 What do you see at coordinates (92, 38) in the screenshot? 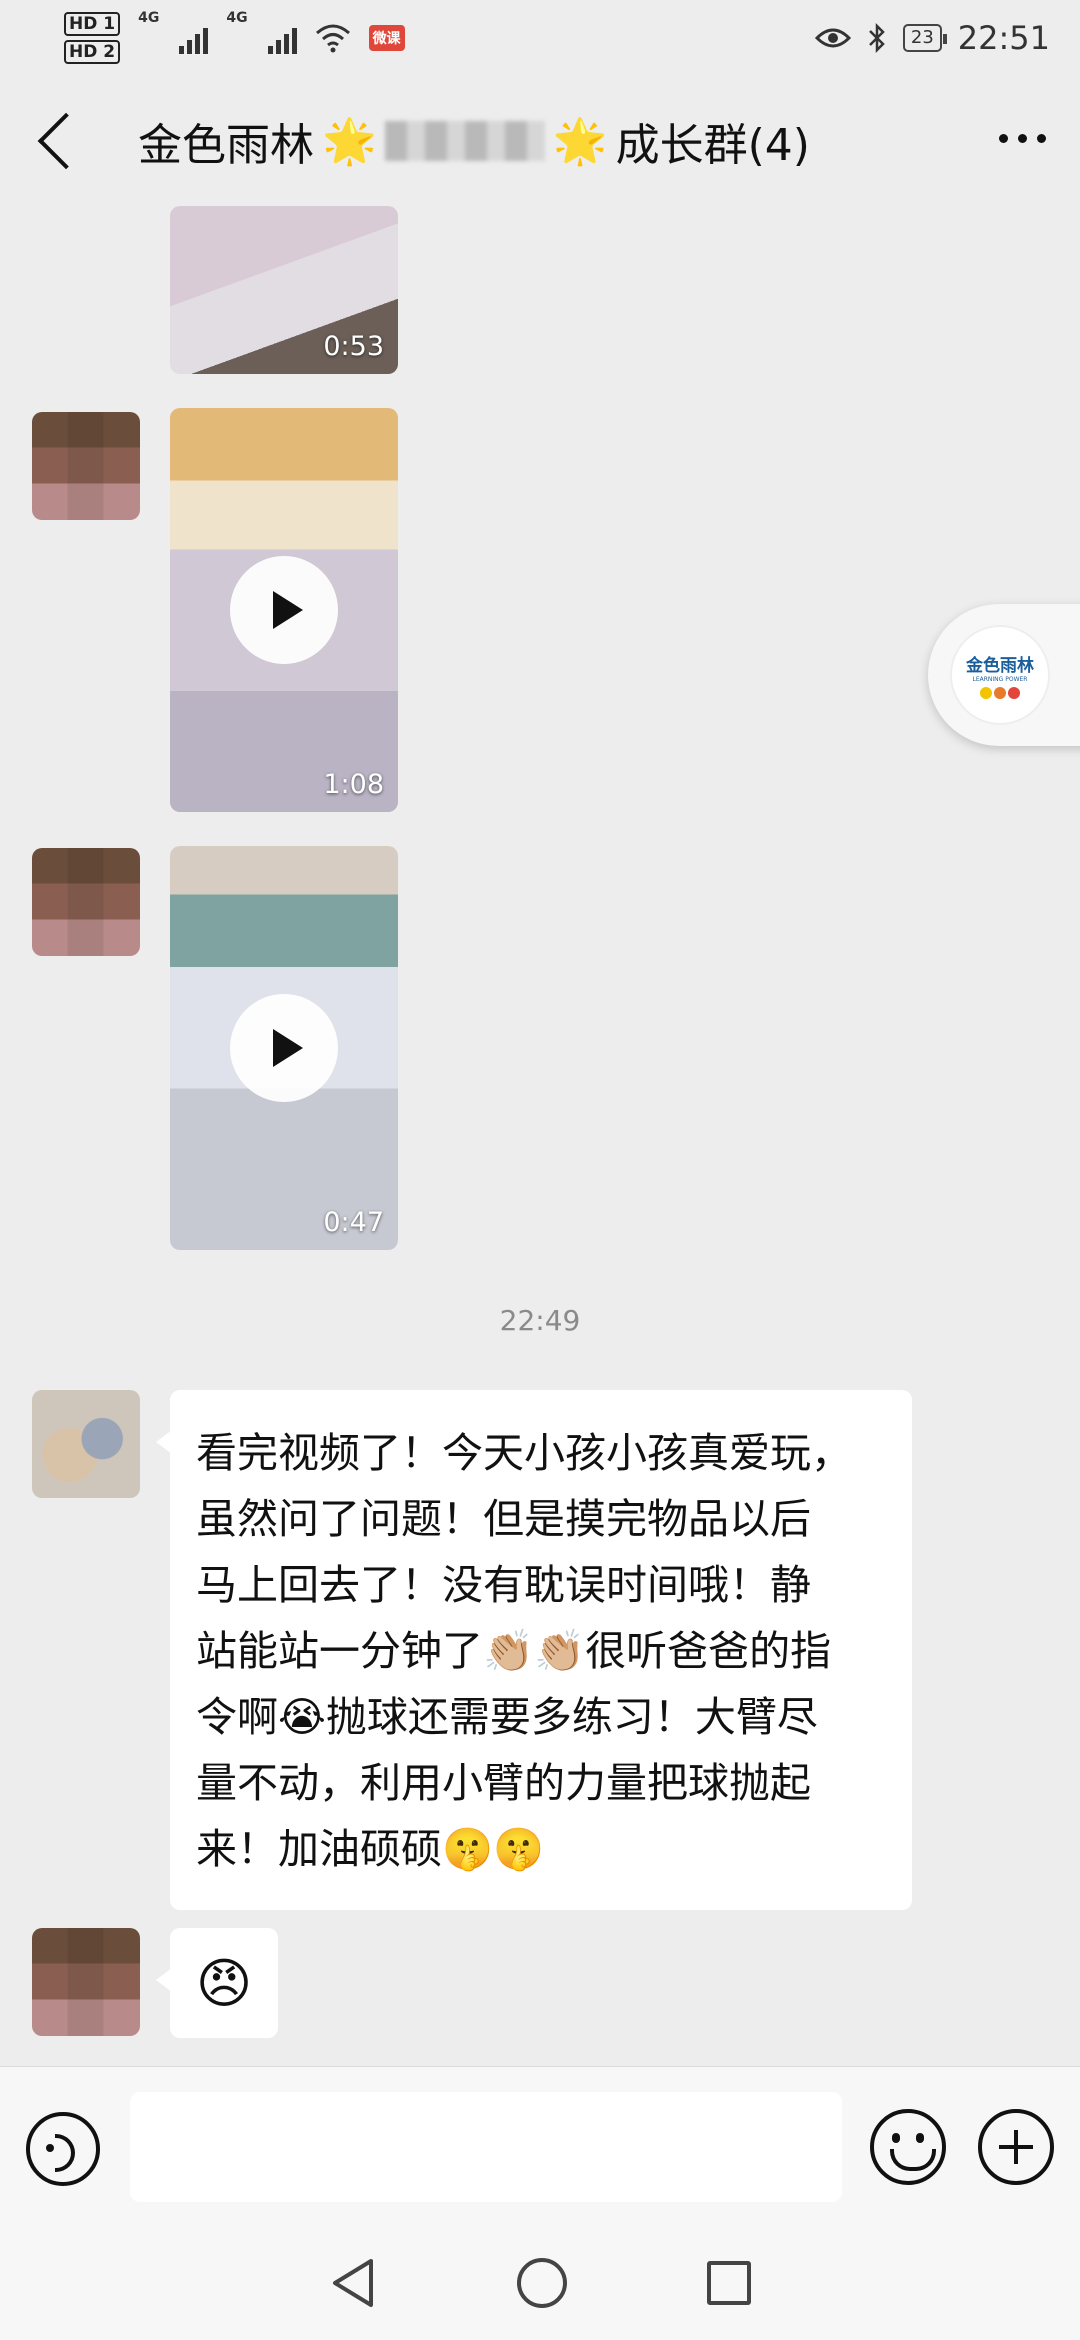
I see `hd-indicator: HD 1 HD 2` at bounding box center [92, 38].